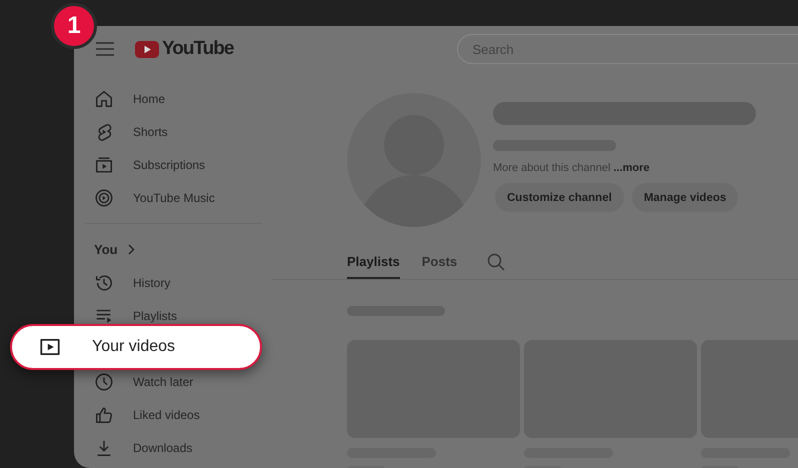 The height and width of the screenshot is (468, 798). I want to click on sidebar-item: Liked videos, so click(169, 414).